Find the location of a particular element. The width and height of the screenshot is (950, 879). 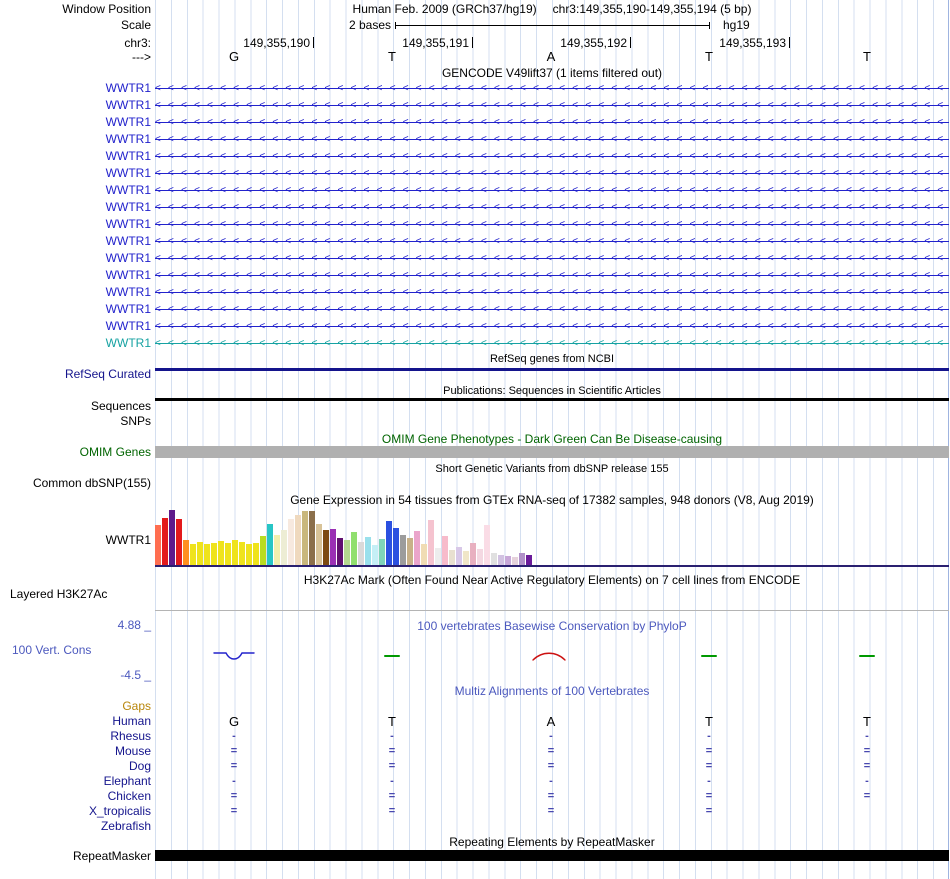

conservation-max-label: 4.88 _ is located at coordinates (134, 625).